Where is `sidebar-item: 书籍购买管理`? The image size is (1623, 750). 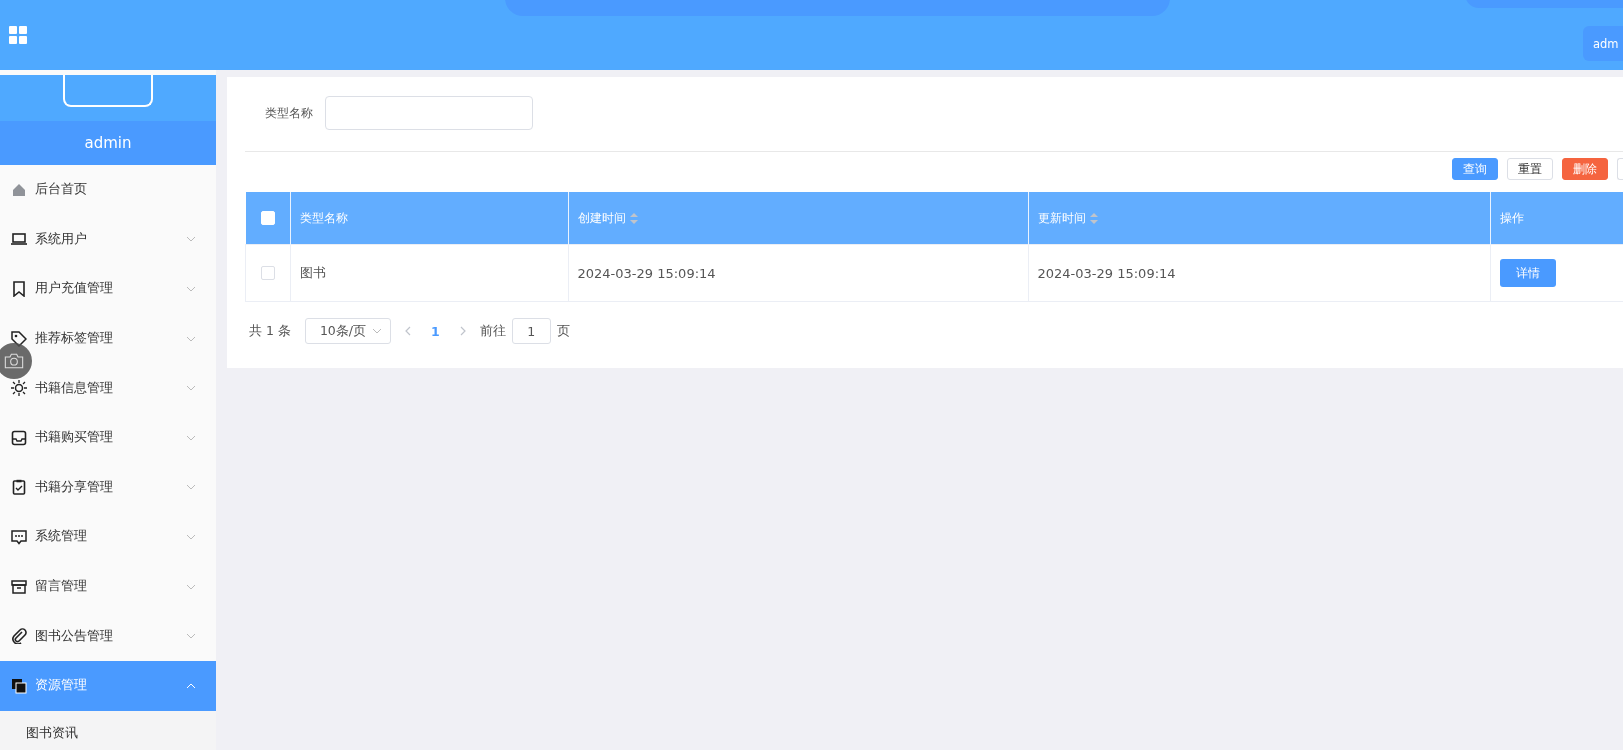 sidebar-item: 书籍购买管理 is located at coordinates (108, 437).